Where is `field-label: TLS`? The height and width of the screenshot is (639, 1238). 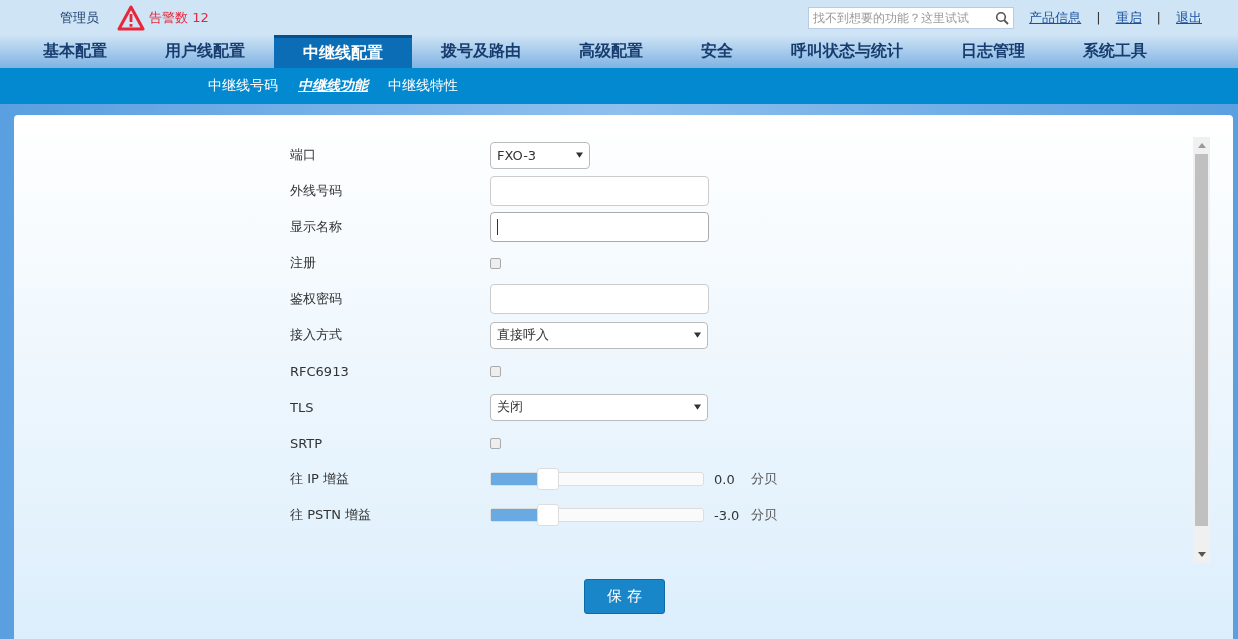 field-label: TLS is located at coordinates (302, 407).